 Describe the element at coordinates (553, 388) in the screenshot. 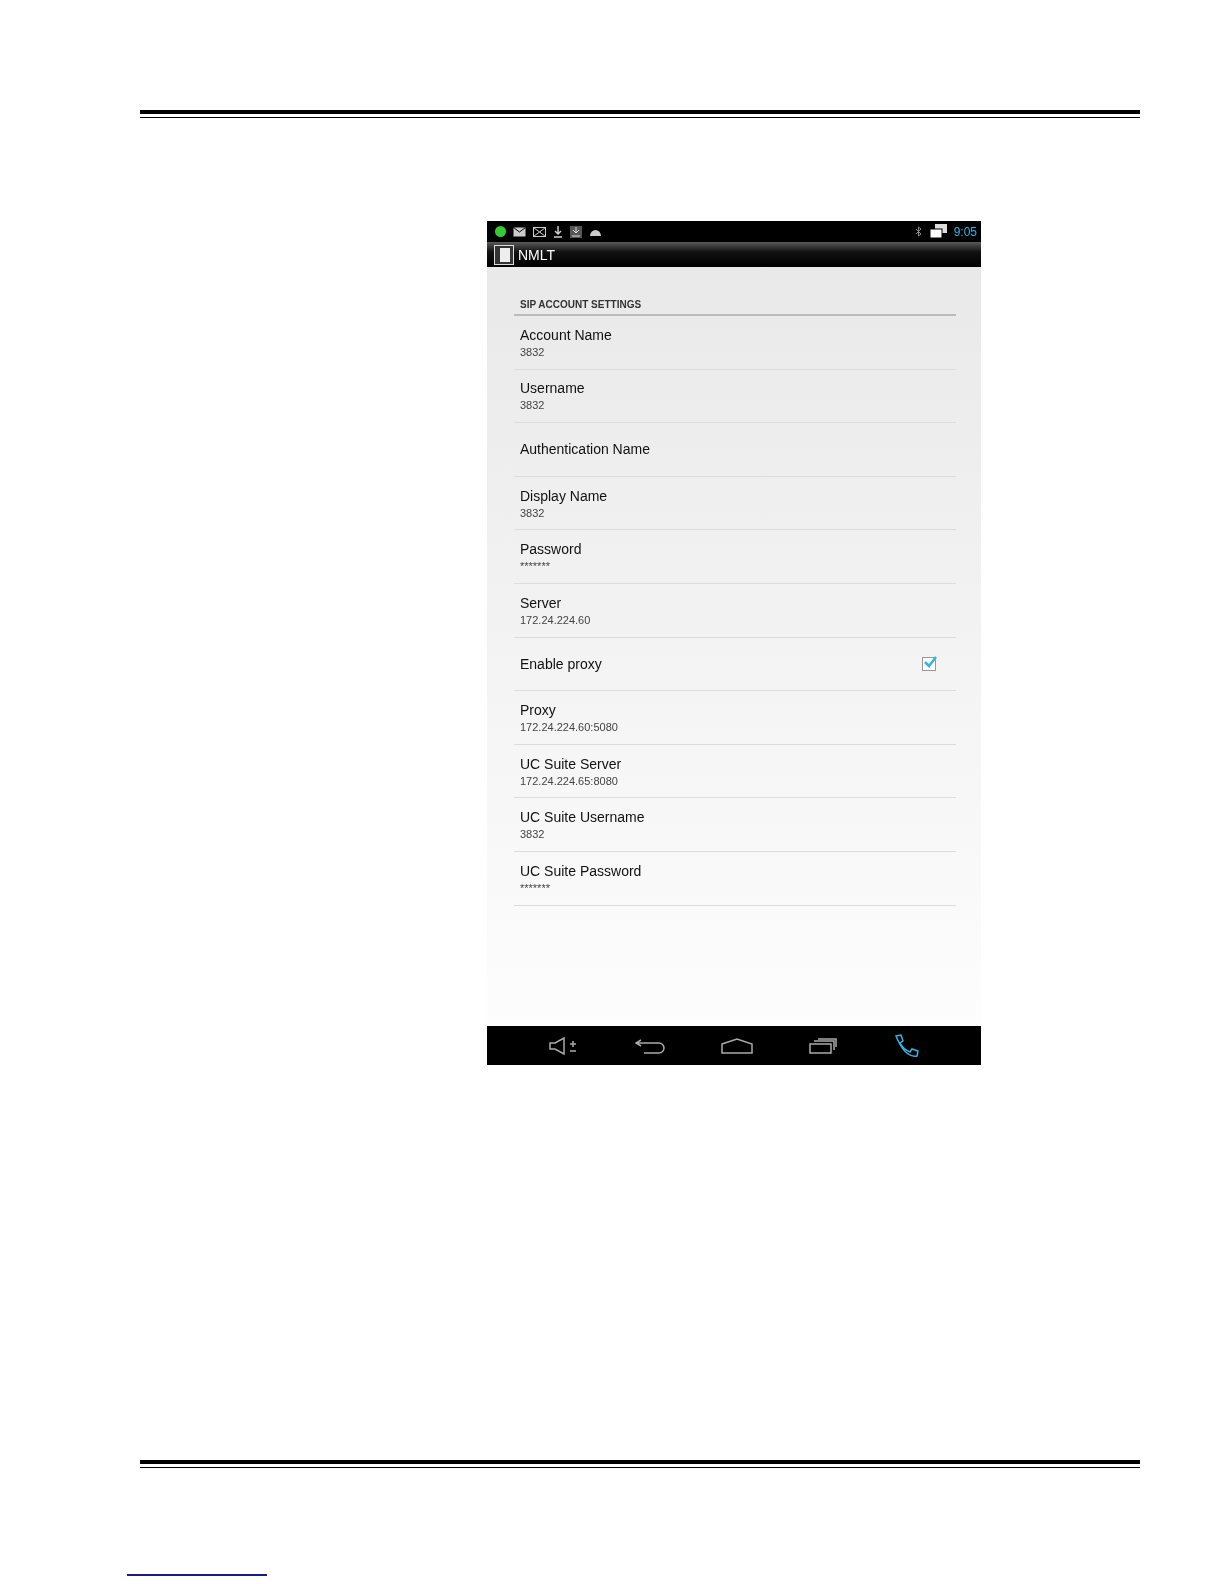

I see `setting-title: Username` at that location.